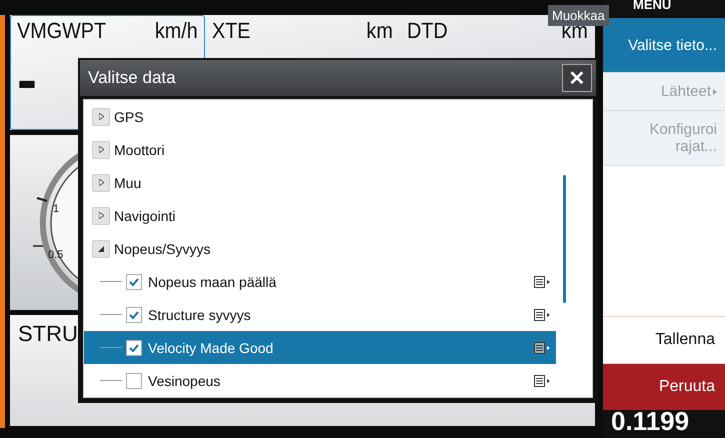 The height and width of the screenshot is (438, 725). I want to click on tree-item-label: Vesinopeus, so click(185, 380).